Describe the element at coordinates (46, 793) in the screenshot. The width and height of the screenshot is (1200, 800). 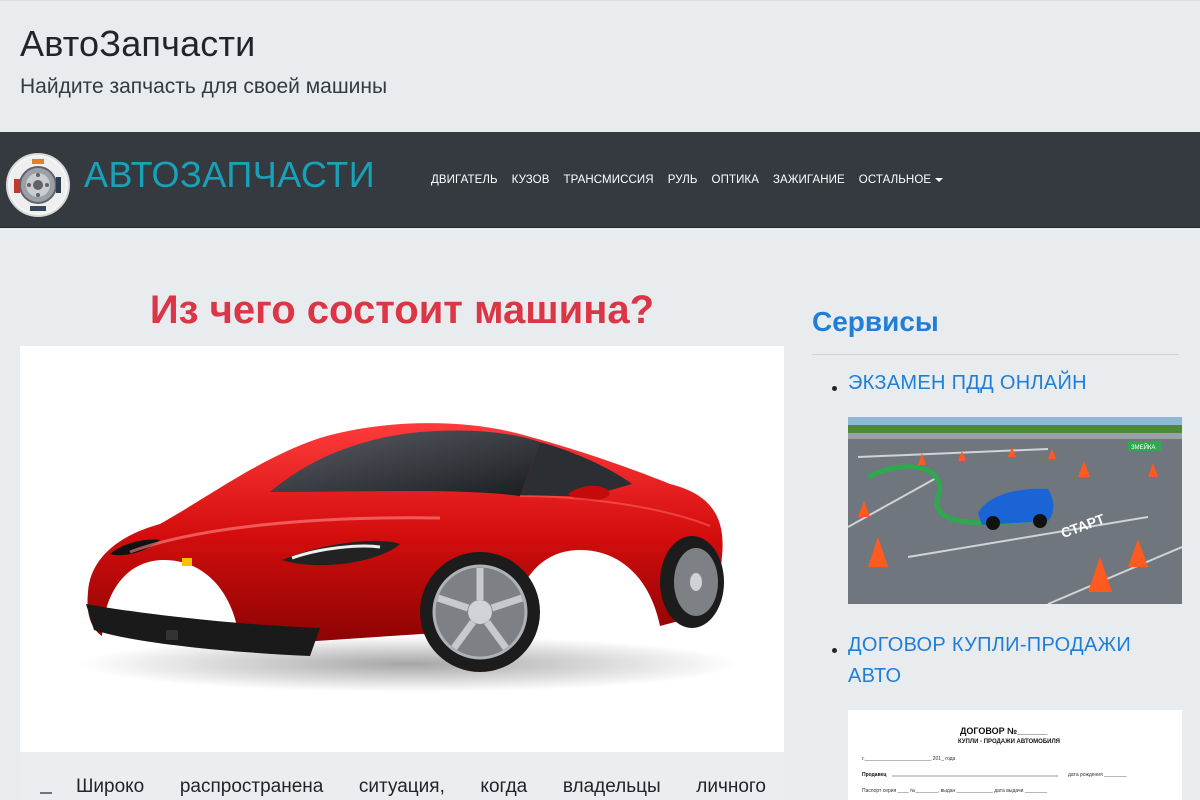
I see `paragraph-marker-icon` at that location.